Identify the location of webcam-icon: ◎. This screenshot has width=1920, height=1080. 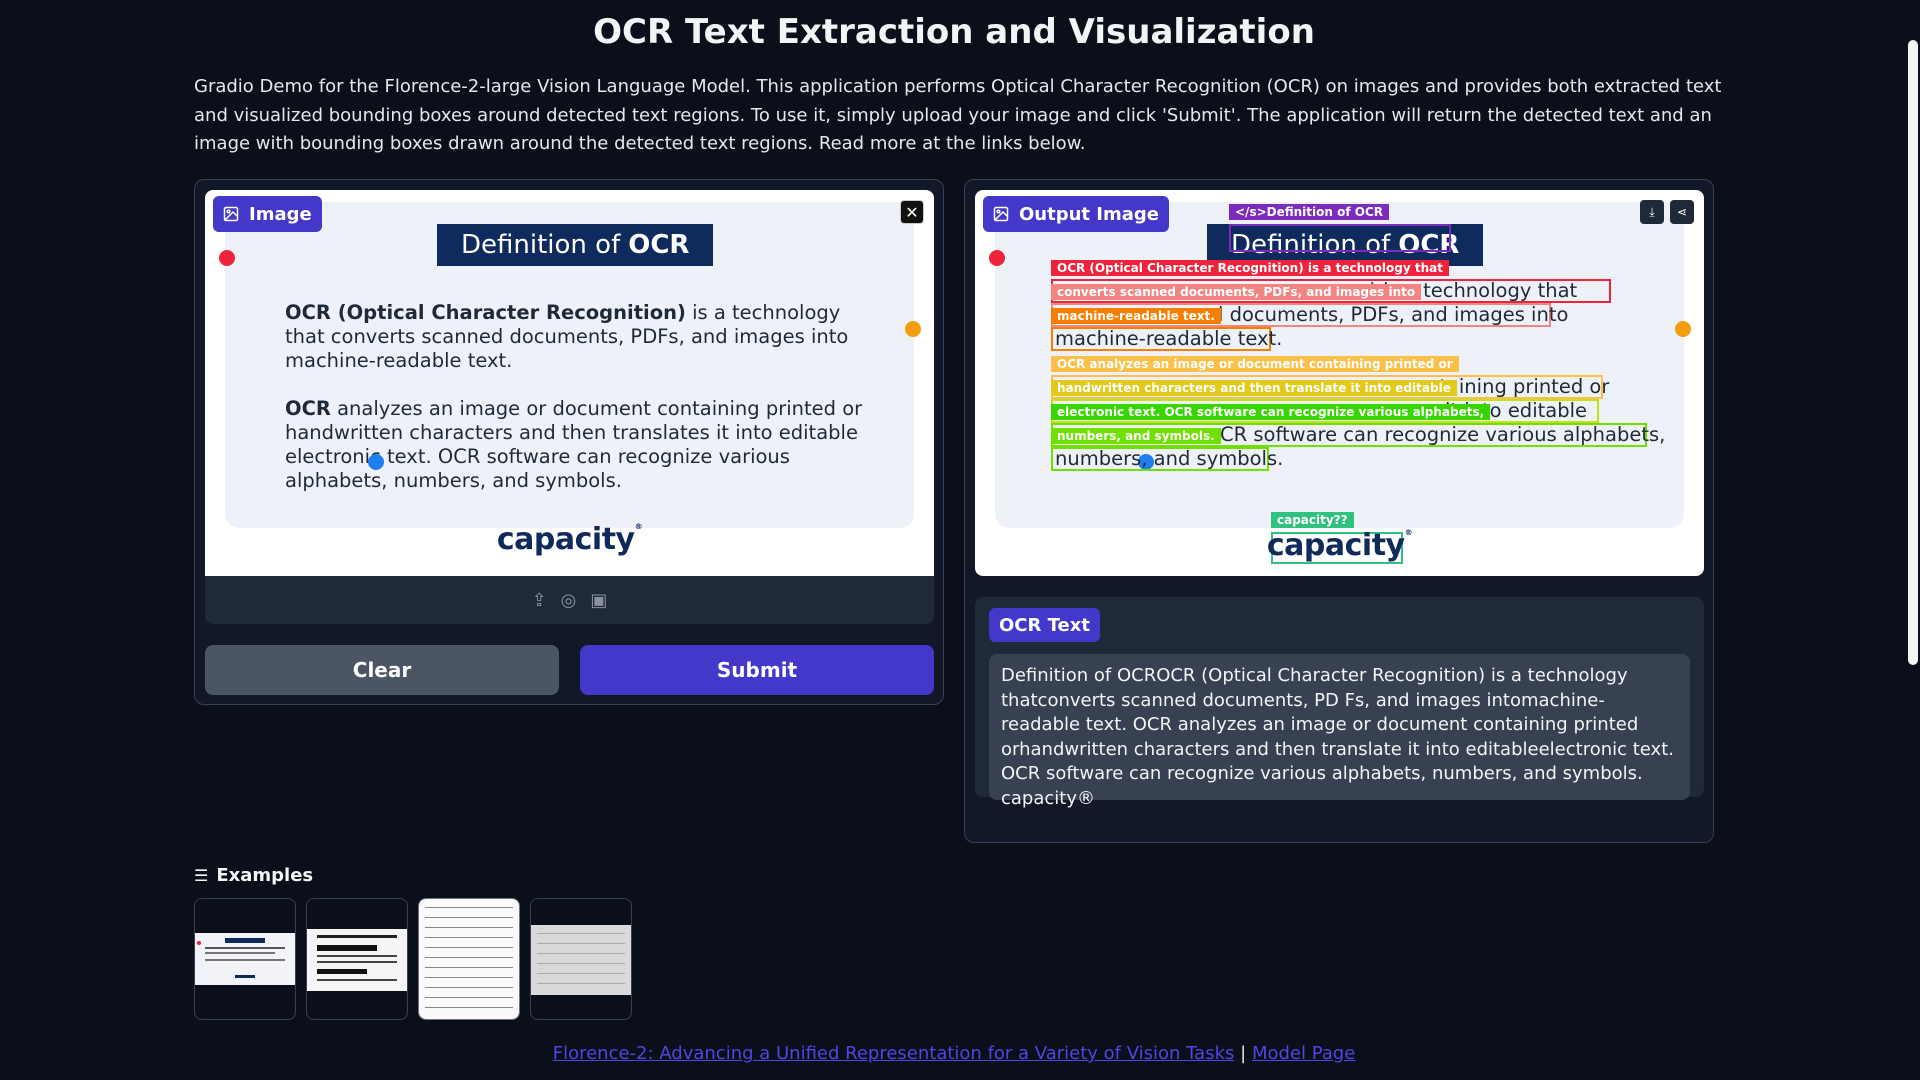
(569, 600).